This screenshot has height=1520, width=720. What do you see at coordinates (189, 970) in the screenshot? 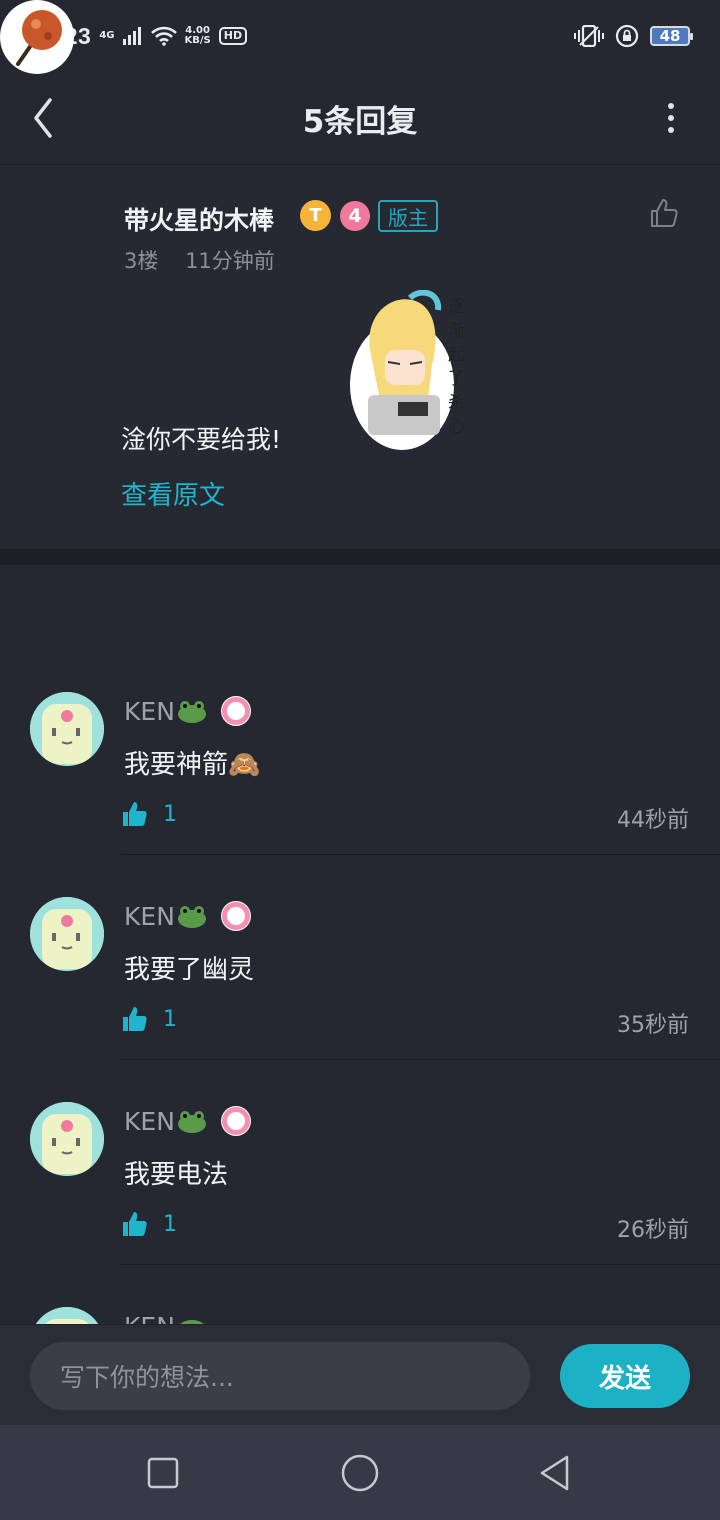
I see `reply-content: 我要了幽灵` at bounding box center [189, 970].